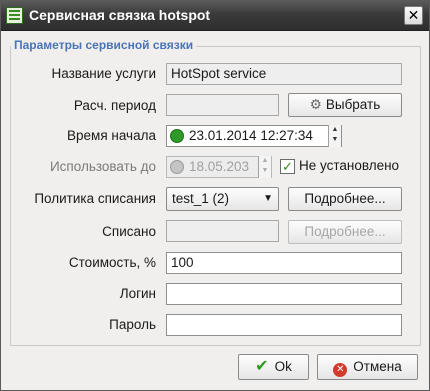 The height and width of the screenshot is (391, 430). I want to click on charge-policy-select: test_1 (2) ▼, so click(222, 199).